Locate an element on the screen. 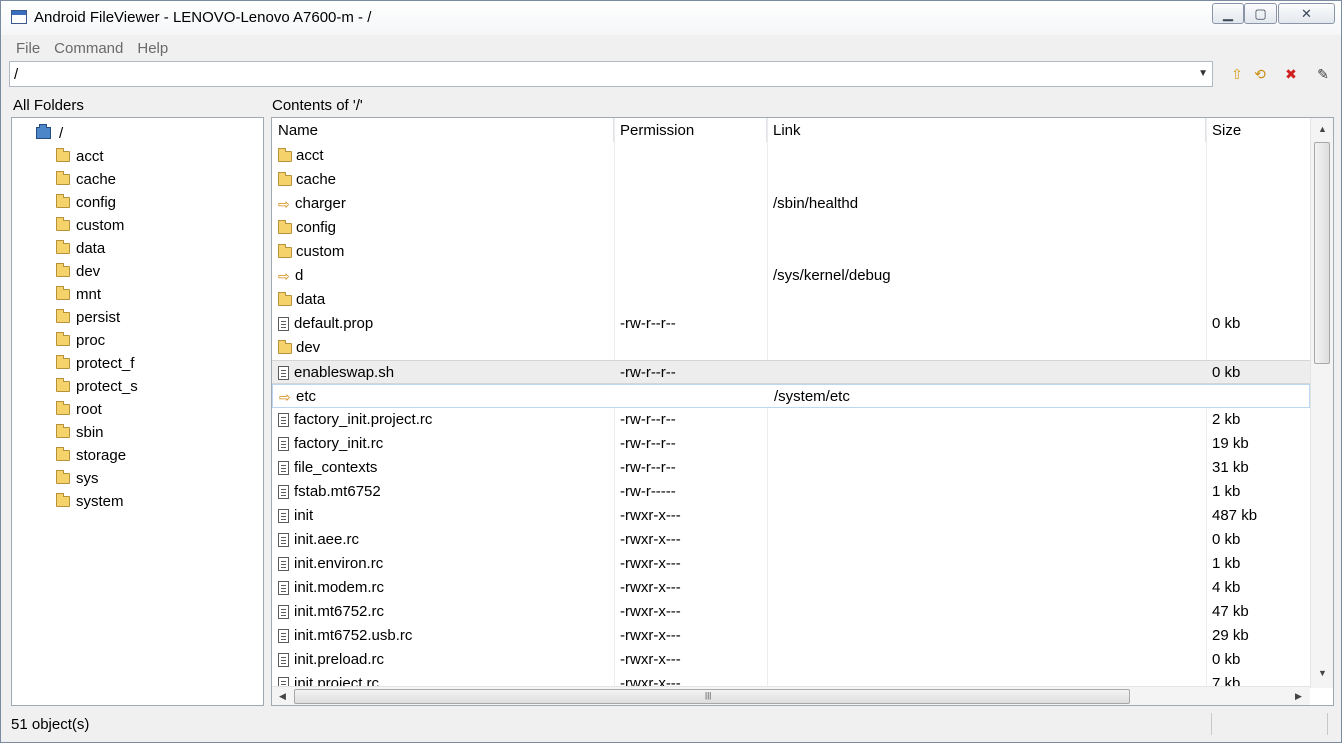 This screenshot has height=743, width=1342. path-input: / is located at coordinates (16, 74).